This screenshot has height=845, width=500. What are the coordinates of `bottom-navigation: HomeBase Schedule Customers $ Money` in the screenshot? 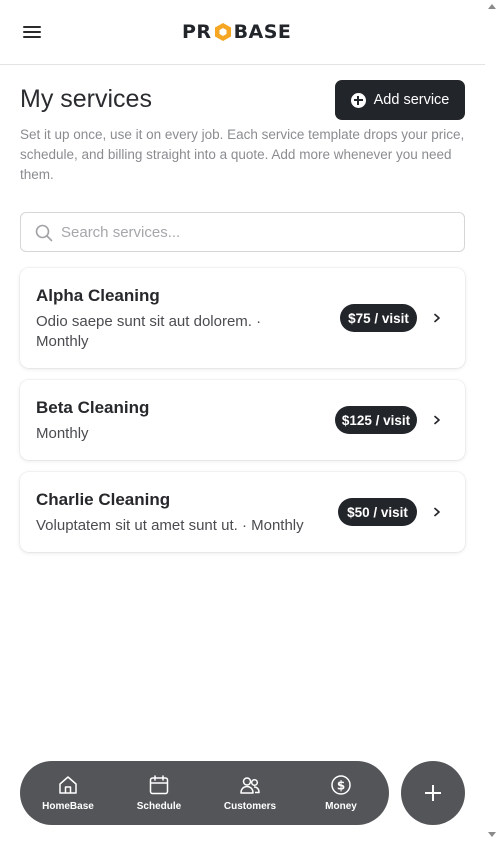 It's located at (204, 793).